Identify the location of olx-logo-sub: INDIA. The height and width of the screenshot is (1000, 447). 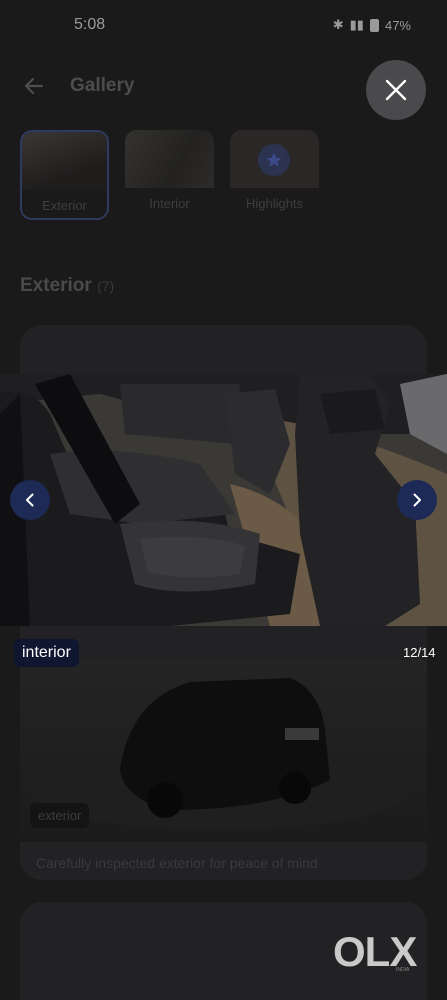
(403, 970).